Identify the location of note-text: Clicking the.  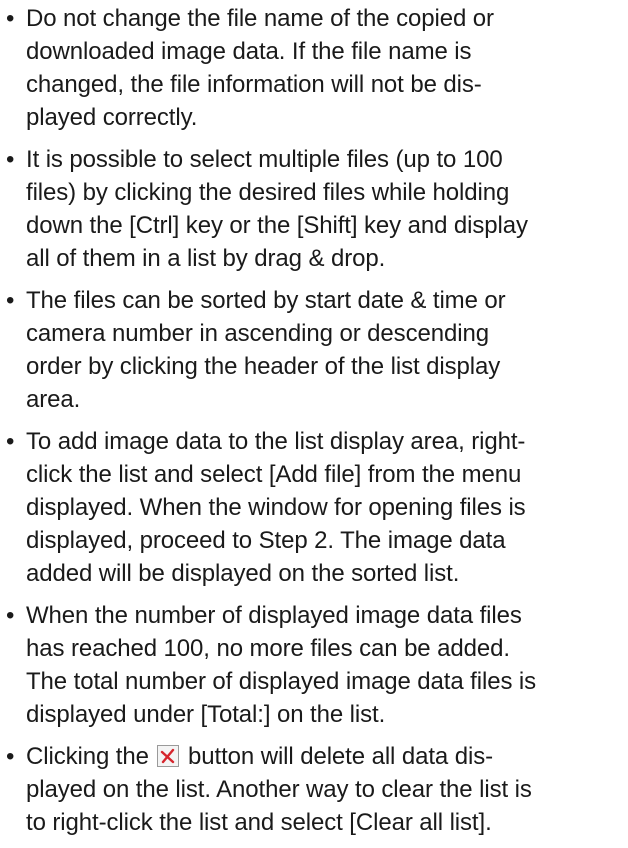
(87, 756).